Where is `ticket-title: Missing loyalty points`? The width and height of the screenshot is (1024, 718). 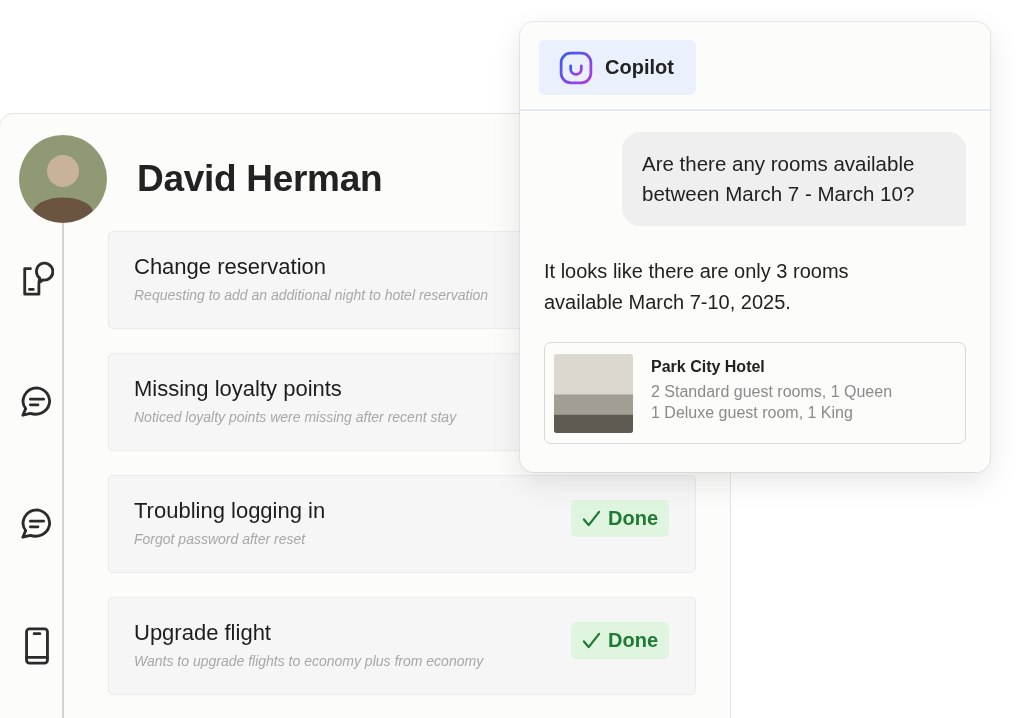
ticket-title: Missing loyalty points is located at coordinates (238, 388).